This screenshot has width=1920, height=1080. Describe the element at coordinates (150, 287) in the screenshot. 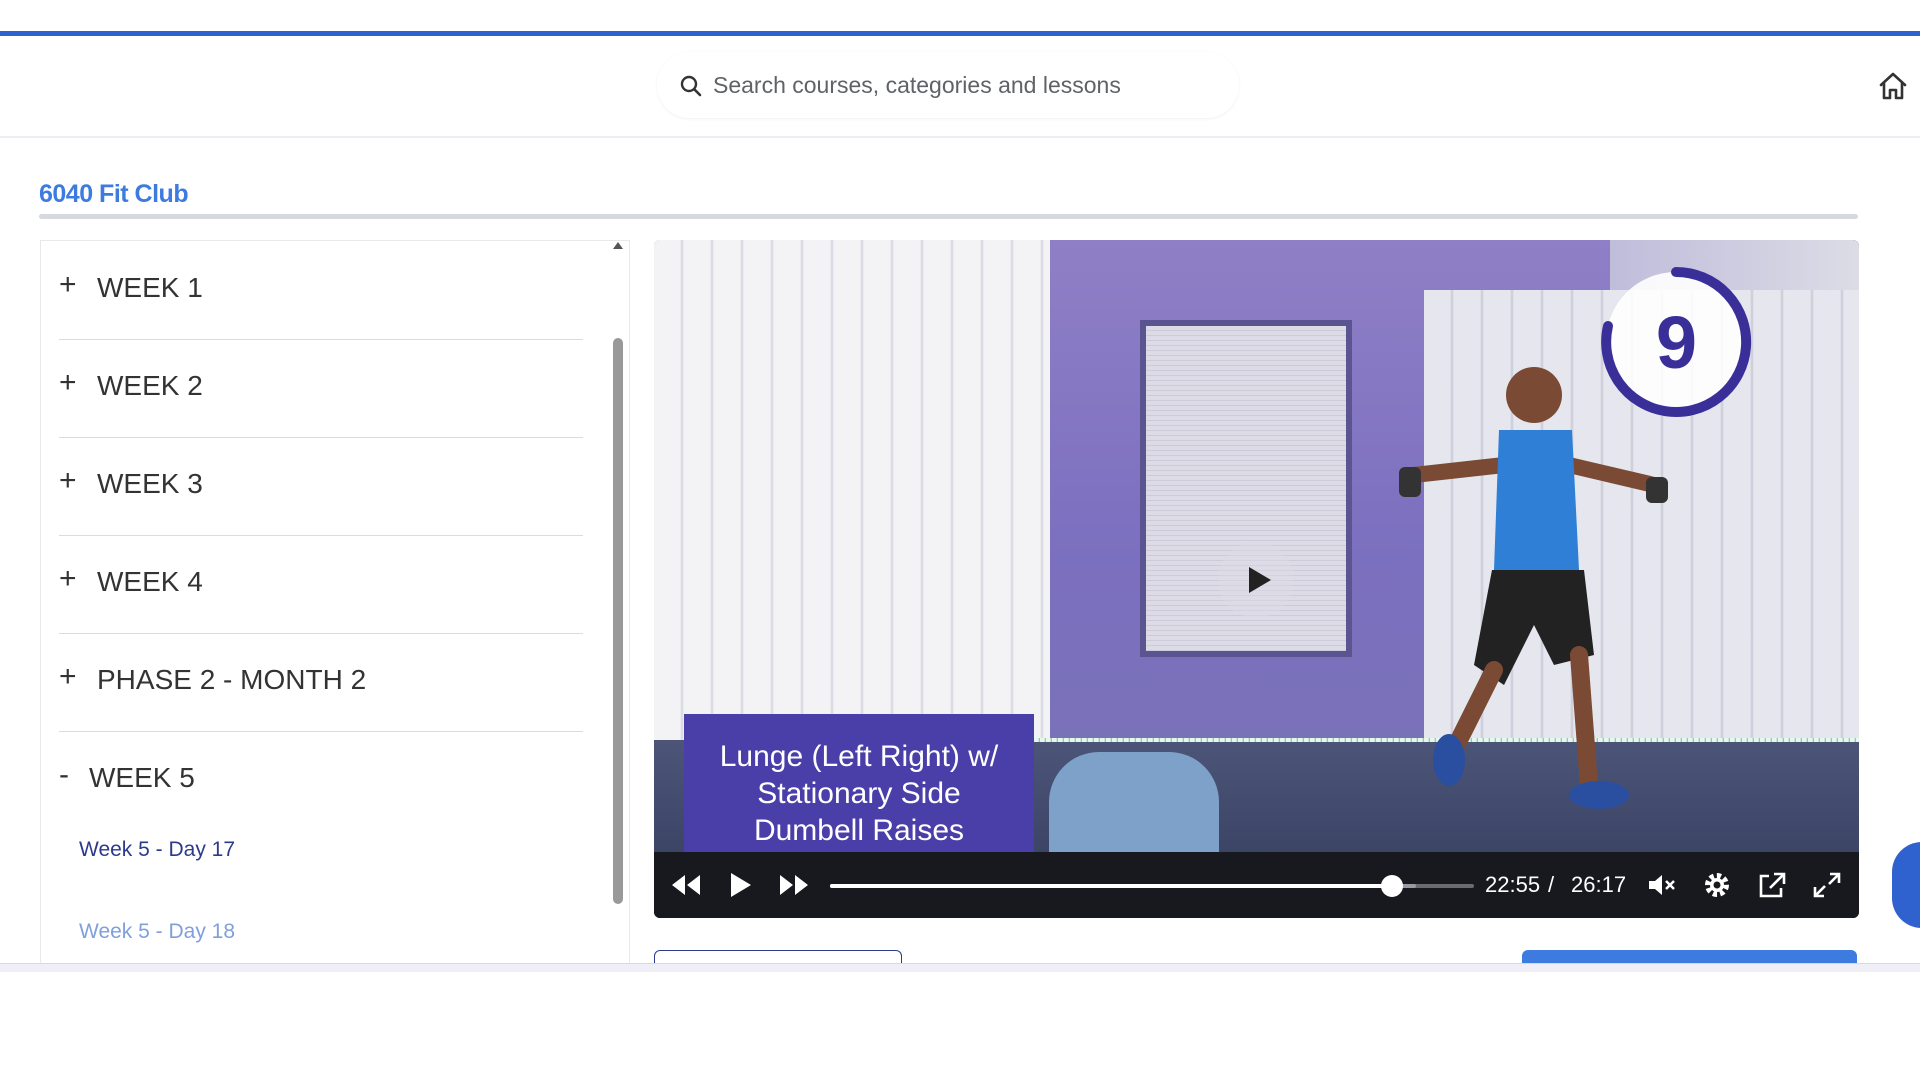

I see `section-label: WEEK 1` at that location.